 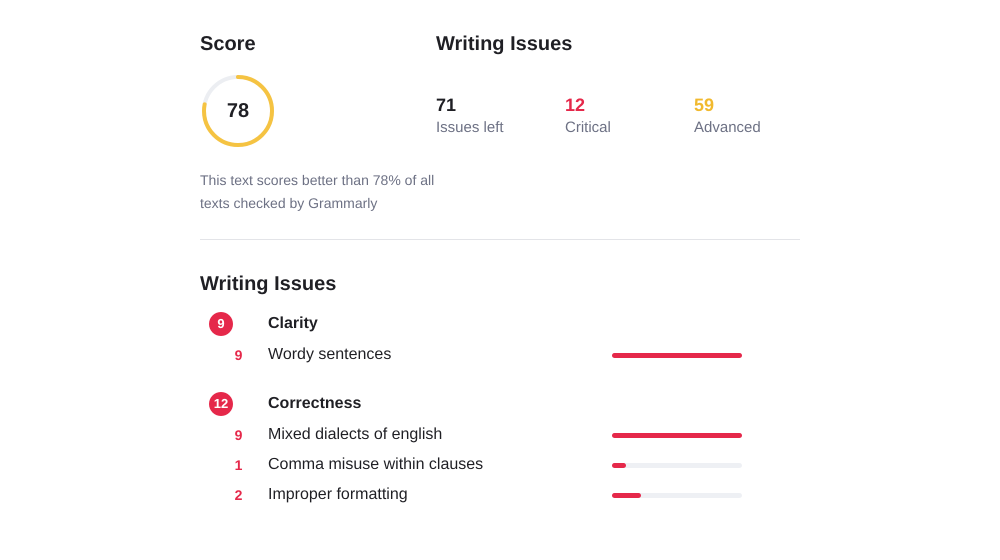 I want to click on group-name: Correctness, so click(x=315, y=404).